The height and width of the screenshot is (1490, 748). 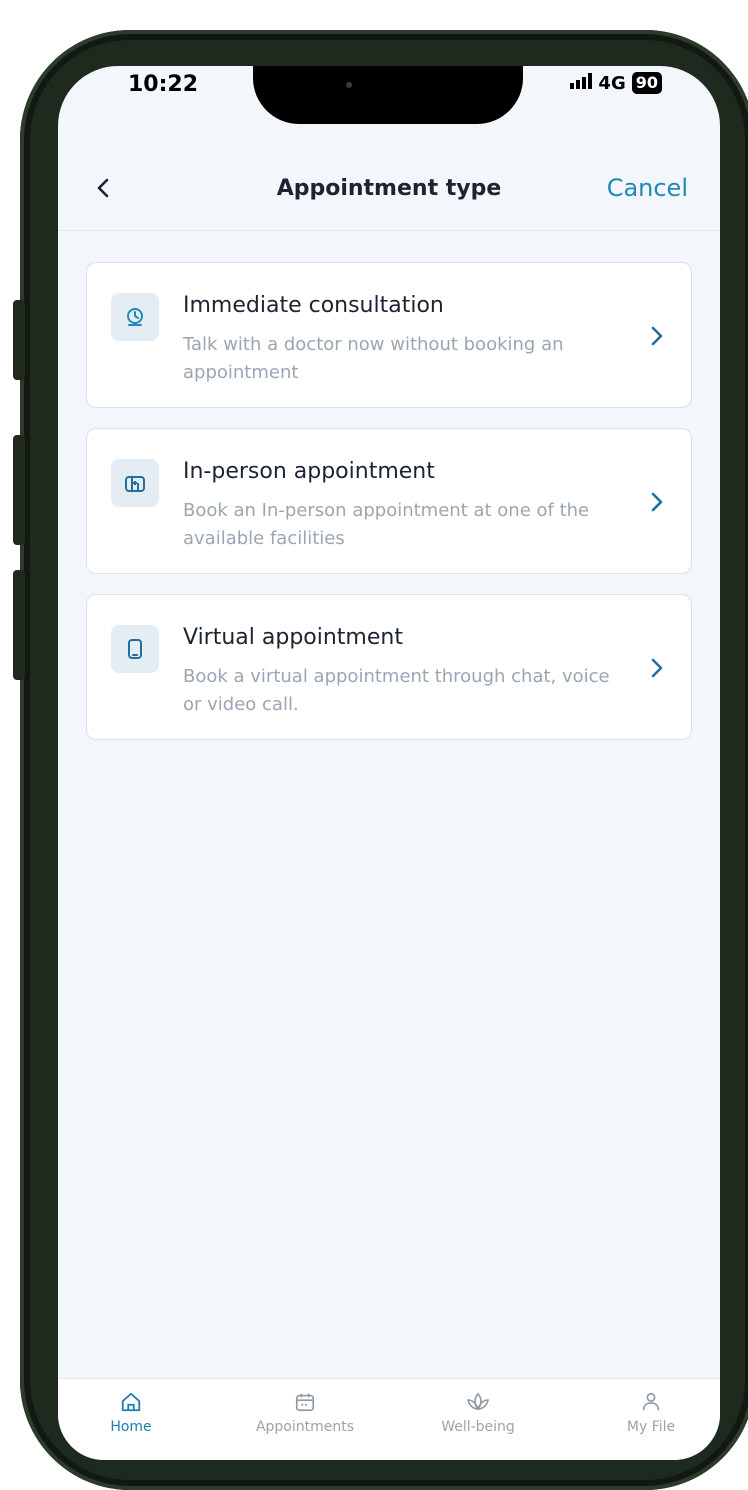 What do you see at coordinates (478, 1413) in the screenshot?
I see `tab-well-being: Well-being` at bounding box center [478, 1413].